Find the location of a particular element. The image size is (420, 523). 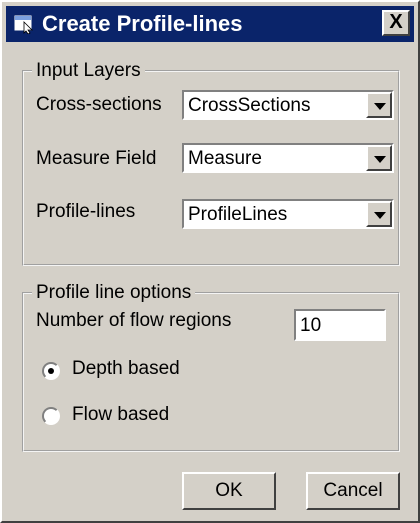

app-window-icon is located at coordinates (23, 24).